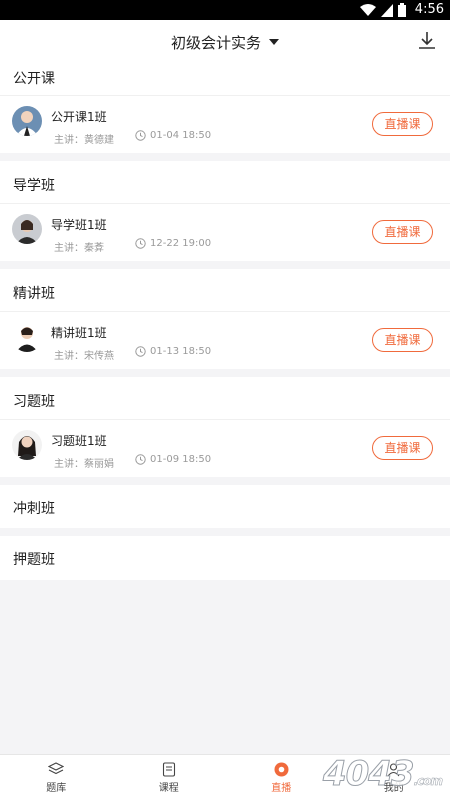 This screenshot has width=450, height=800. What do you see at coordinates (368, 9) in the screenshot?
I see `wifi-icon` at bounding box center [368, 9].